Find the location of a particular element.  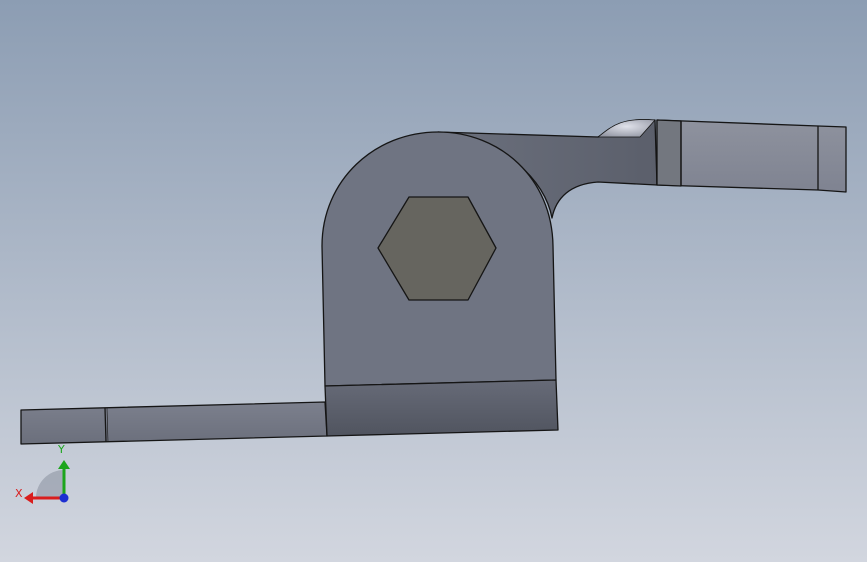

coordinate-triad: X Y is located at coordinates (42, 473).